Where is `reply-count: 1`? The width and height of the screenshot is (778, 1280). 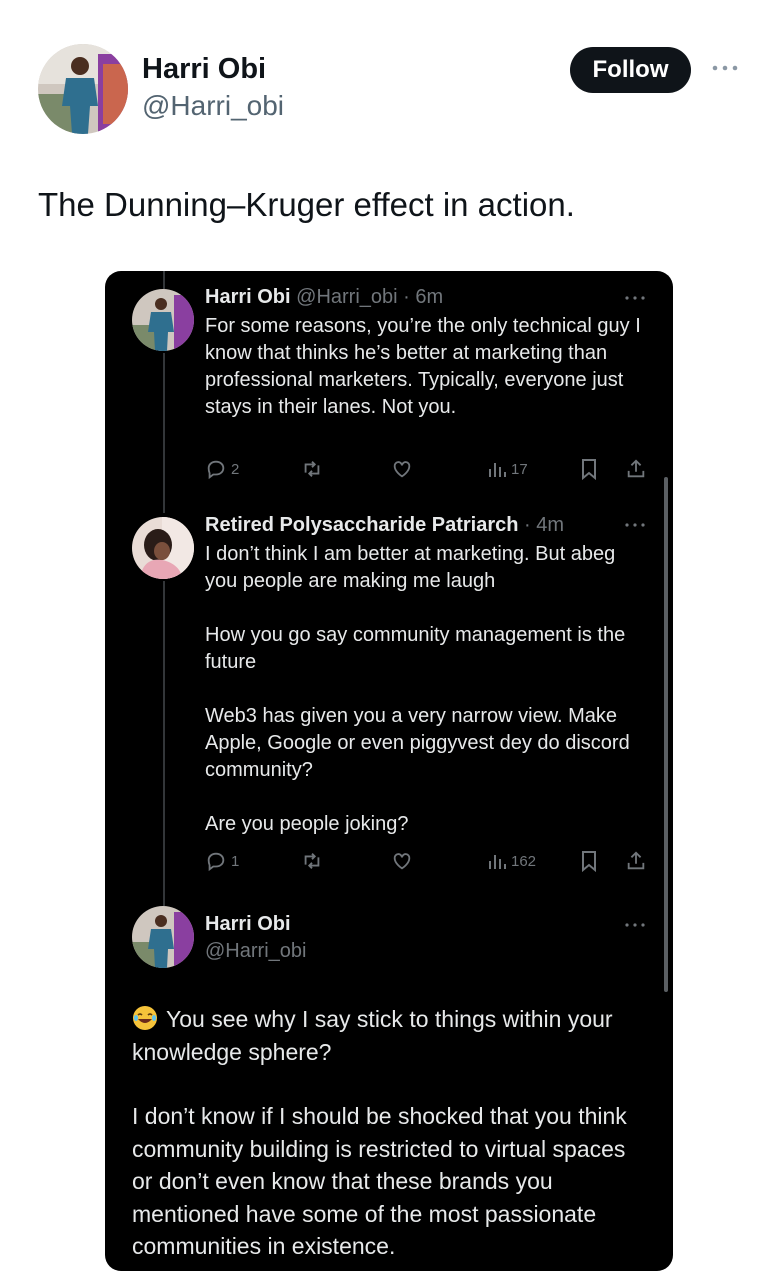 reply-count: 1 is located at coordinates (235, 861).